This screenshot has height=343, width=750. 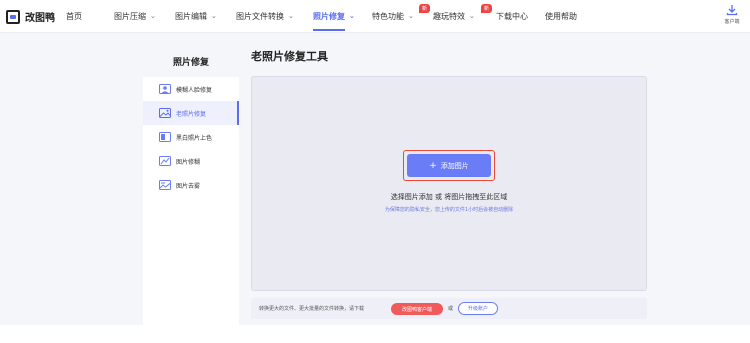 What do you see at coordinates (732, 22) in the screenshot?
I see `client-label: 客户端` at bounding box center [732, 22].